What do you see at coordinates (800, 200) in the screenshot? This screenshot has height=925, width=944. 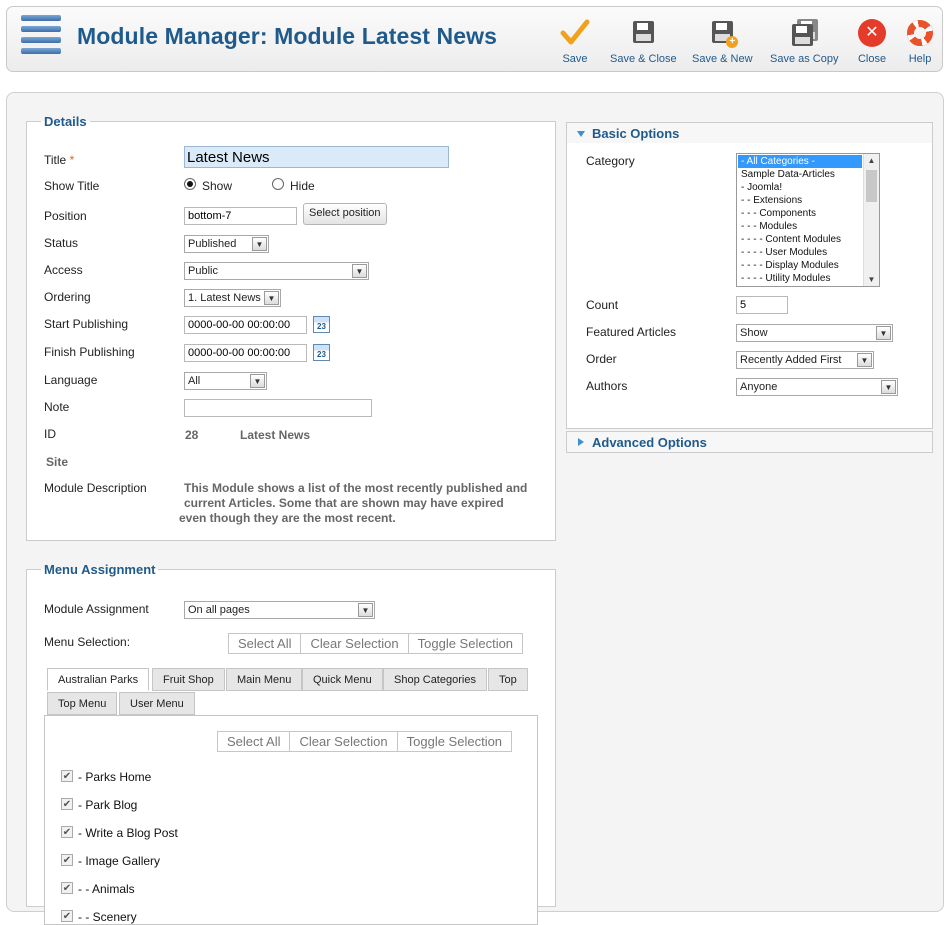 I see `category-option: - - Extensions` at bounding box center [800, 200].